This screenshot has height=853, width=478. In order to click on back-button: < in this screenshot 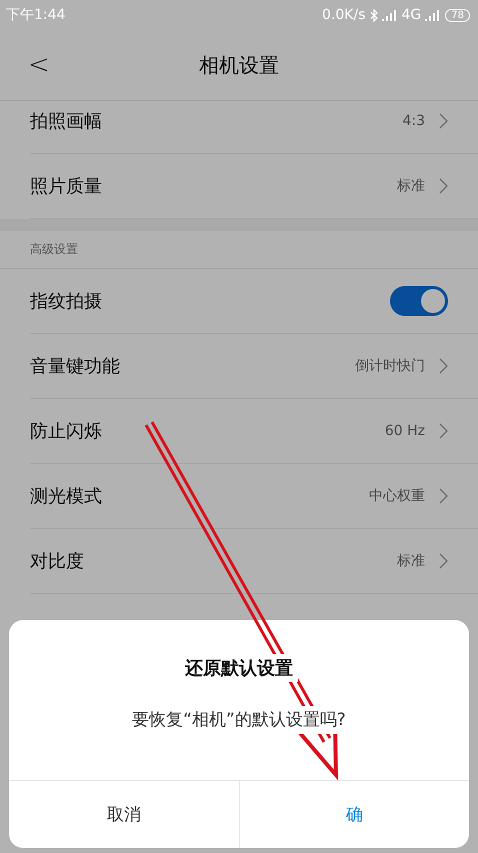, I will do `click(39, 65)`.